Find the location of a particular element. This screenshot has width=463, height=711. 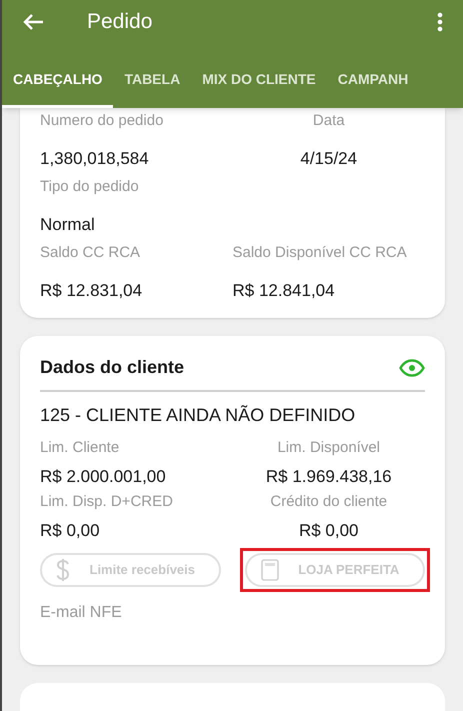

field-value: R$ 2.000.001,00 is located at coordinates (103, 477).